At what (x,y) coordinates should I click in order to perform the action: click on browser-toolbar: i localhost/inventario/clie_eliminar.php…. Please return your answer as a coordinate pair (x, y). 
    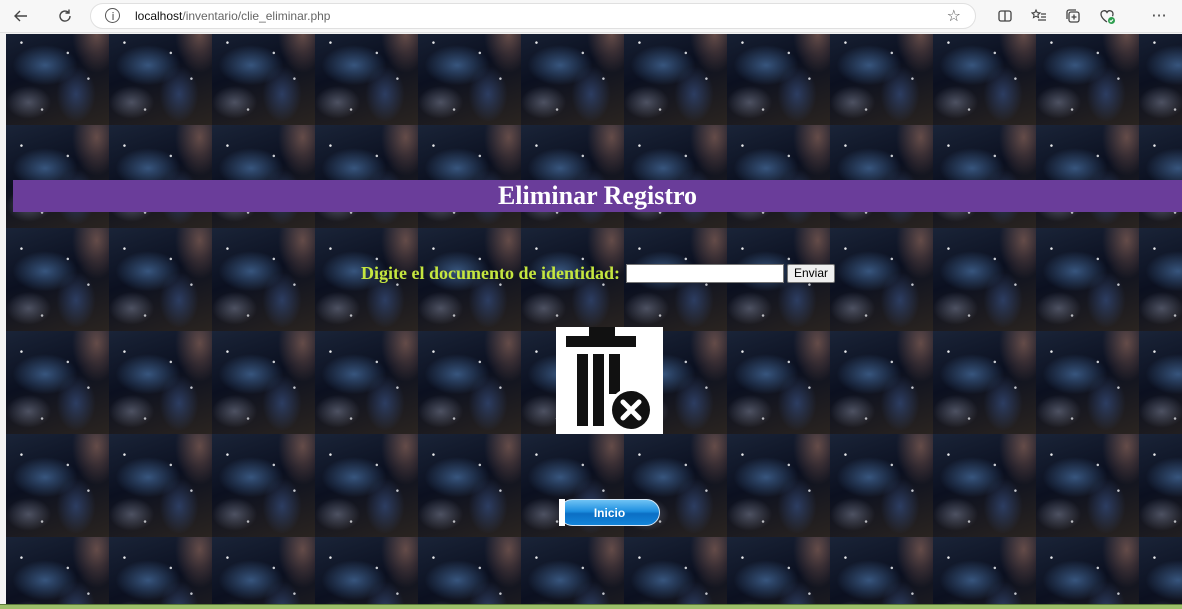
    Looking at the image, I should click on (591, 16).